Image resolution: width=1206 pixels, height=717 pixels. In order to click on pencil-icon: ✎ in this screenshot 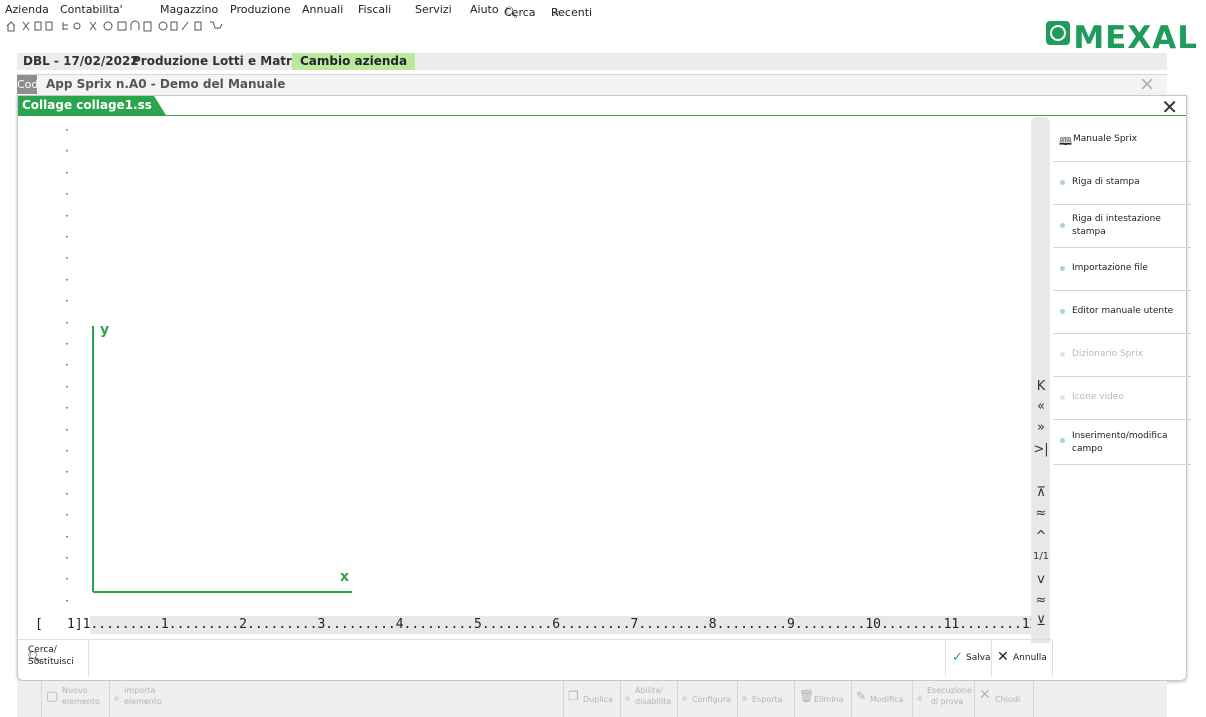, I will do `click(861, 696)`.